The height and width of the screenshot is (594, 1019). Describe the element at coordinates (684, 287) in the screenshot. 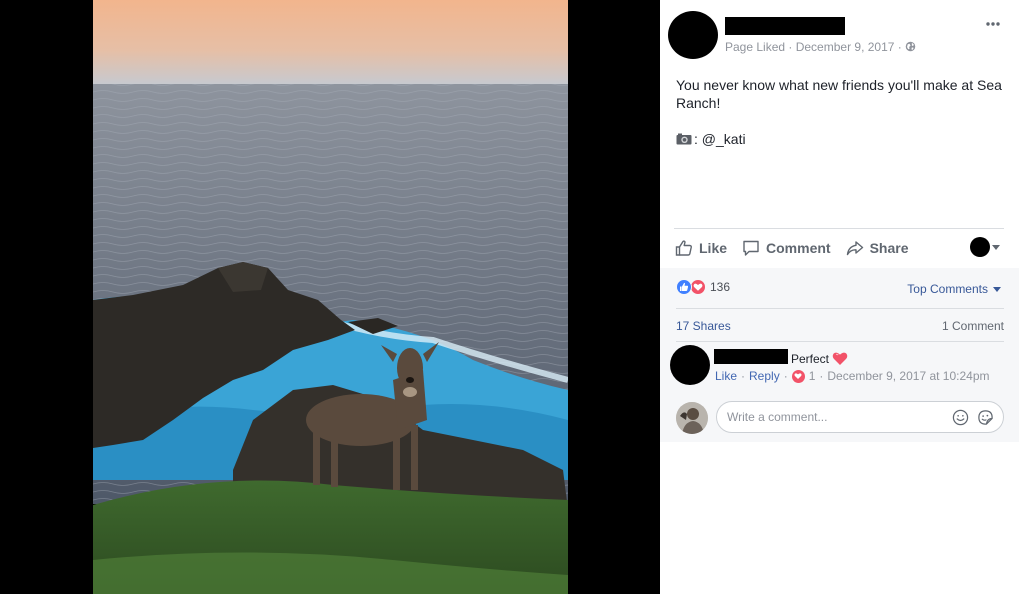

I see `like-reaction-icon` at that location.